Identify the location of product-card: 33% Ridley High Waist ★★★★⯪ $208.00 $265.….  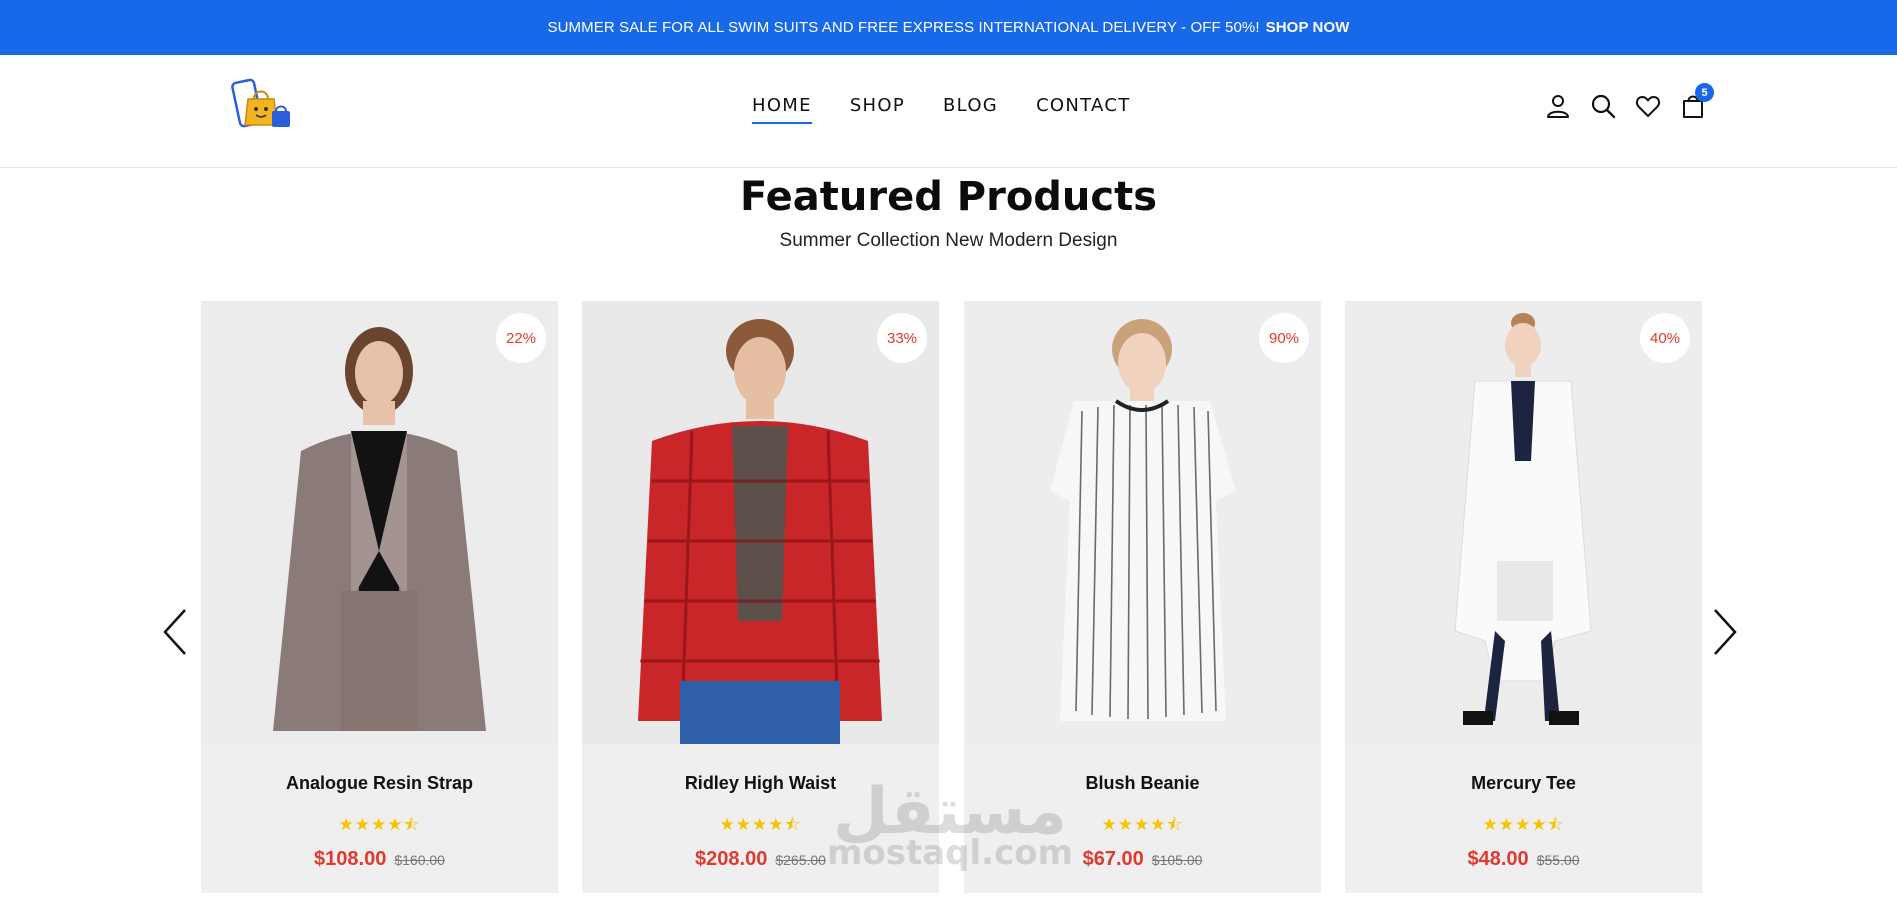
(760, 597).